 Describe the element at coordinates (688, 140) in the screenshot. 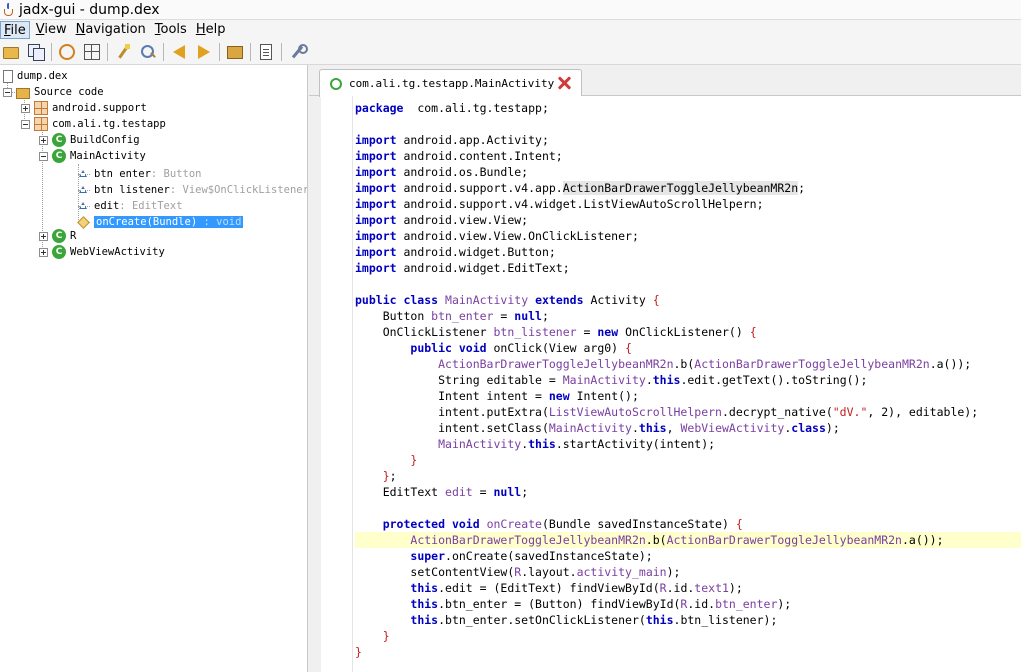

I see `code-line: import android.app.Activity;` at that location.